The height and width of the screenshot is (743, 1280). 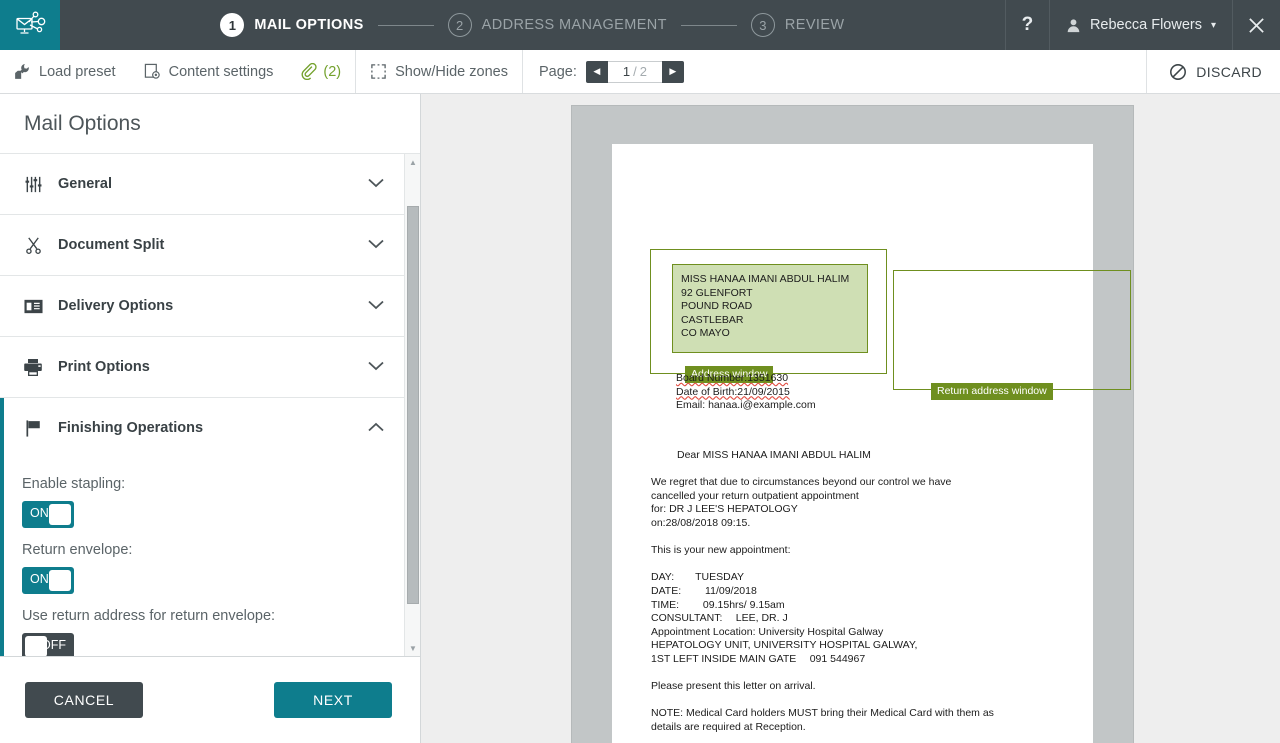 What do you see at coordinates (765, 279) in the screenshot?
I see `address-line-1: MISS HANAA IMANI ABDUL HALIM` at bounding box center [765, 279].